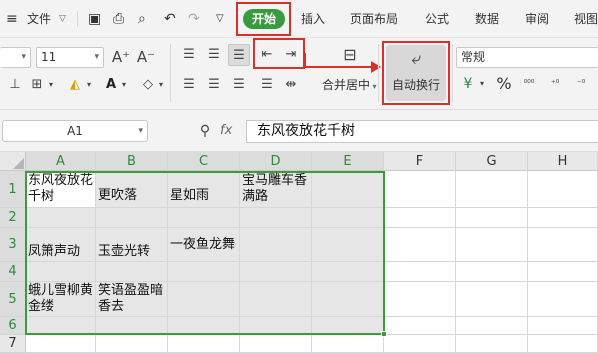 Image resolution: width=598 pixels, height=353 pixels. I want to click on cell-f7, so click(420, 344).